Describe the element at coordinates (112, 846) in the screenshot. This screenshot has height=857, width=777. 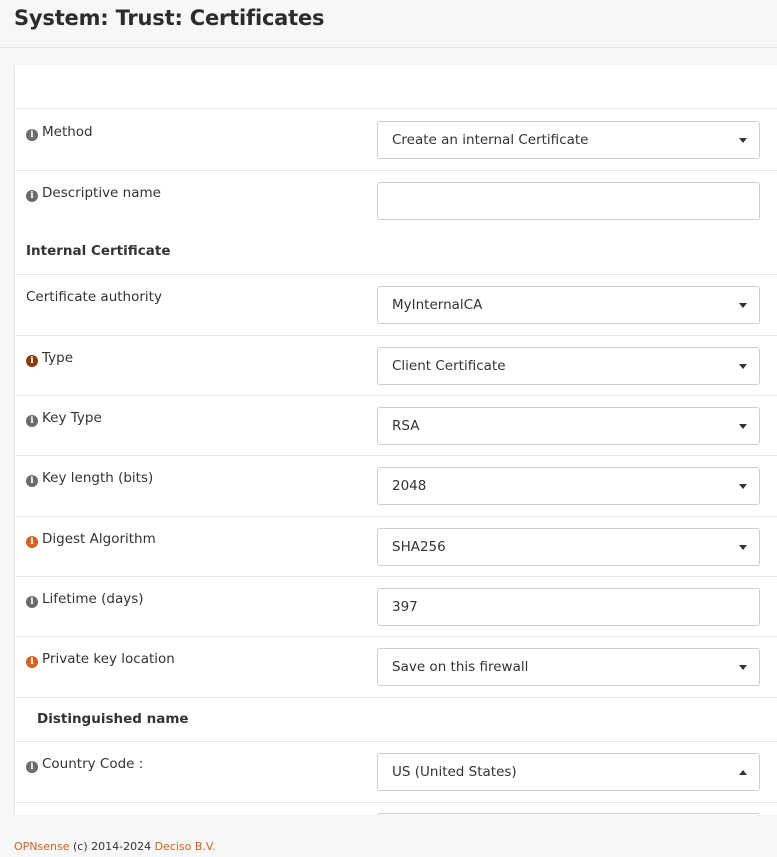
I see `footer-copyright: (c) 2014-2024` at that location.